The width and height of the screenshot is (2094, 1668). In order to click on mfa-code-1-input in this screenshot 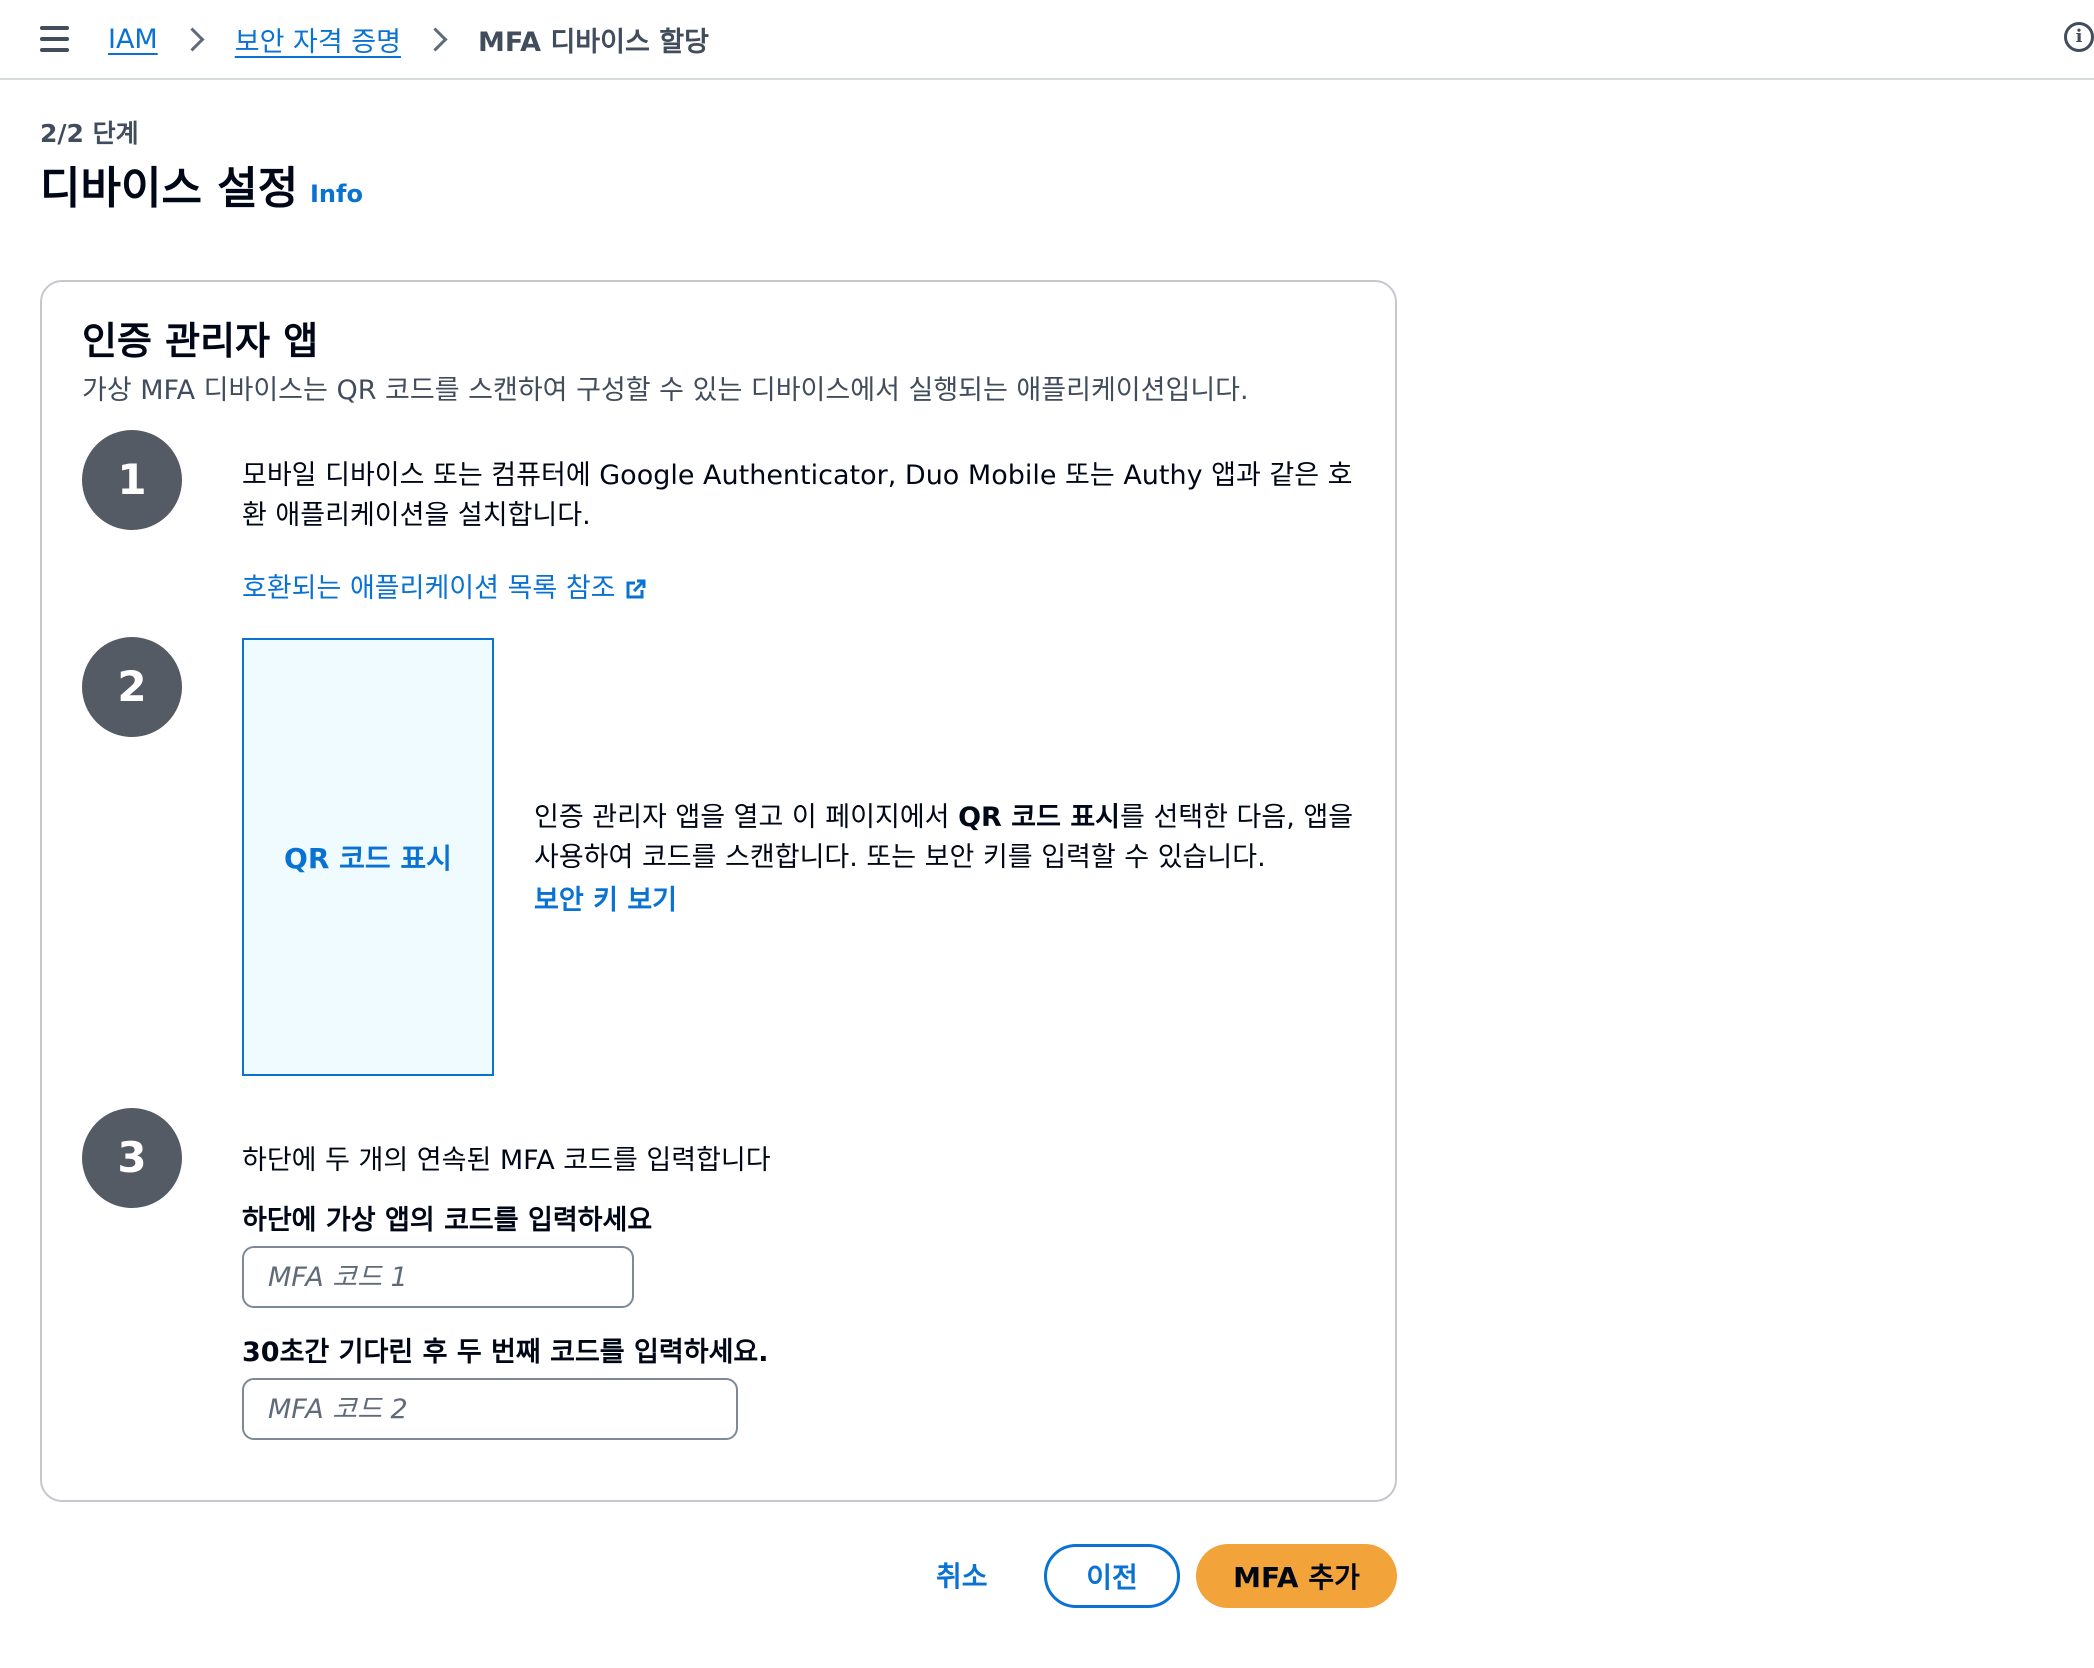, I will do `click(438, 1277)`.